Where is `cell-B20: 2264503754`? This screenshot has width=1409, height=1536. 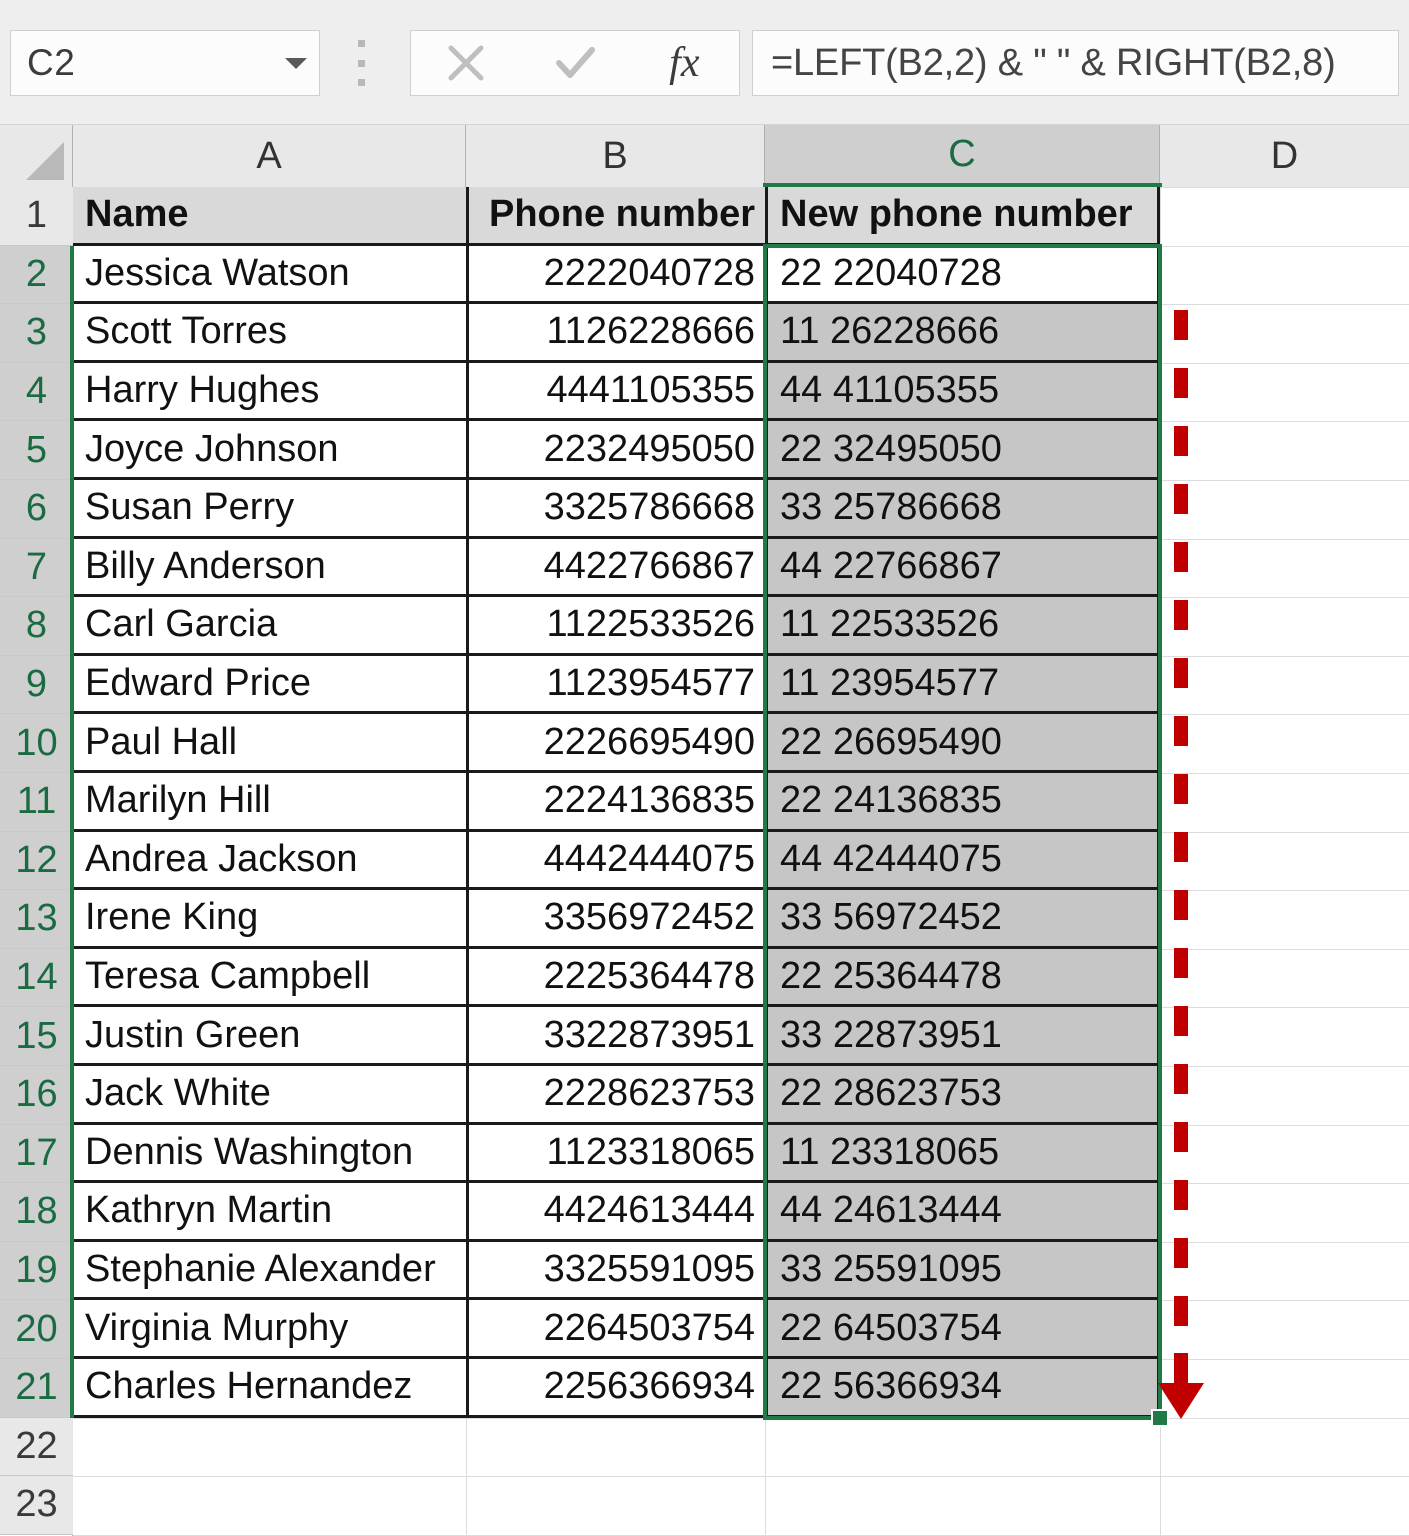
cell-B20: 2264503754 is located at coordinates (615, 1329).